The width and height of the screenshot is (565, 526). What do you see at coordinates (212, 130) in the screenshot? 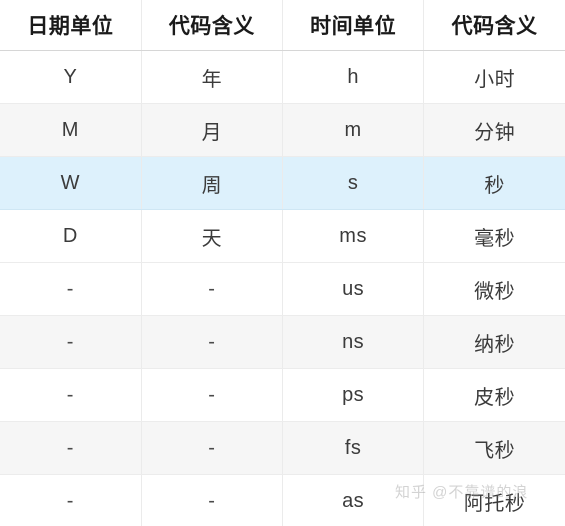
I see `cell-date-meaning: 月` at bounding box center [212, 130].